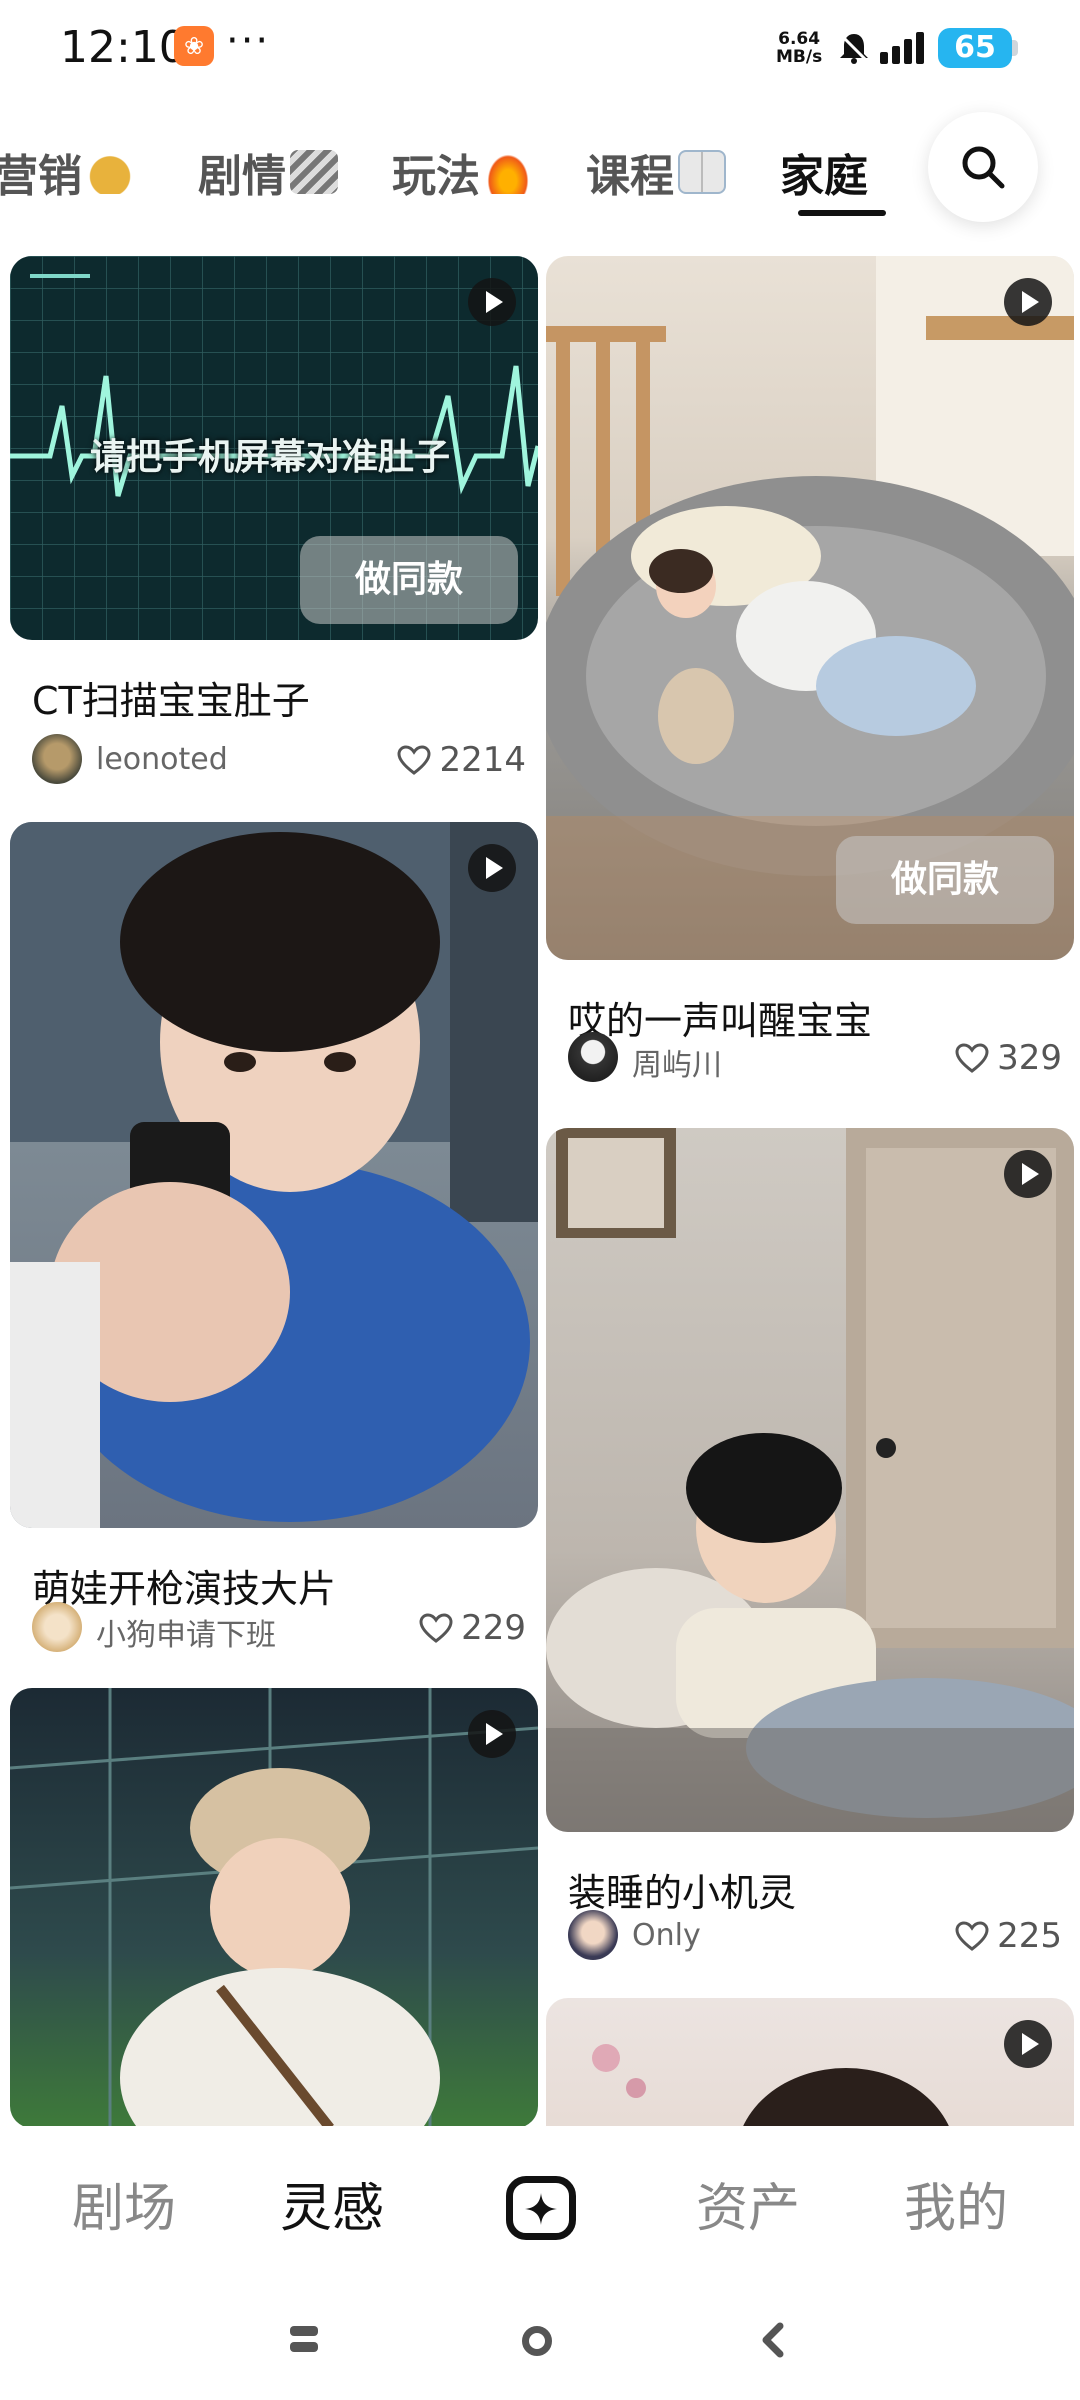 This screenshot has height=2400, width=1080. I want to click on boy-in-bed-image, so click(810, 1480).